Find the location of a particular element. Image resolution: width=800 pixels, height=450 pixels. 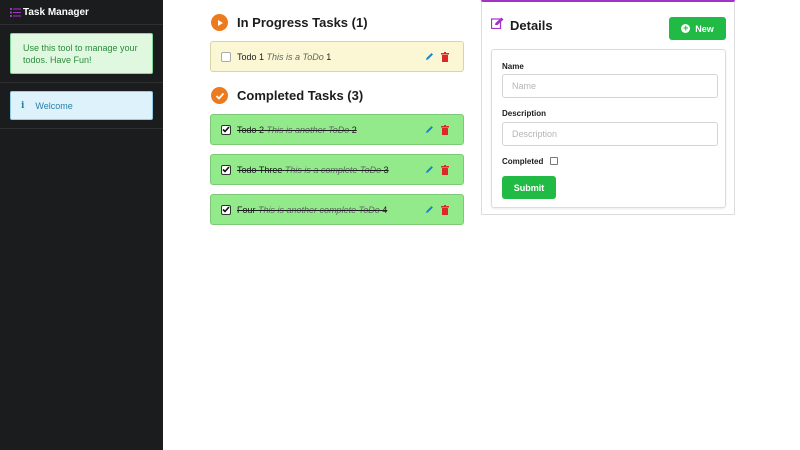

task-row: Todo Three This is a complete ToDo 3 is located at coordinates (337, 169).